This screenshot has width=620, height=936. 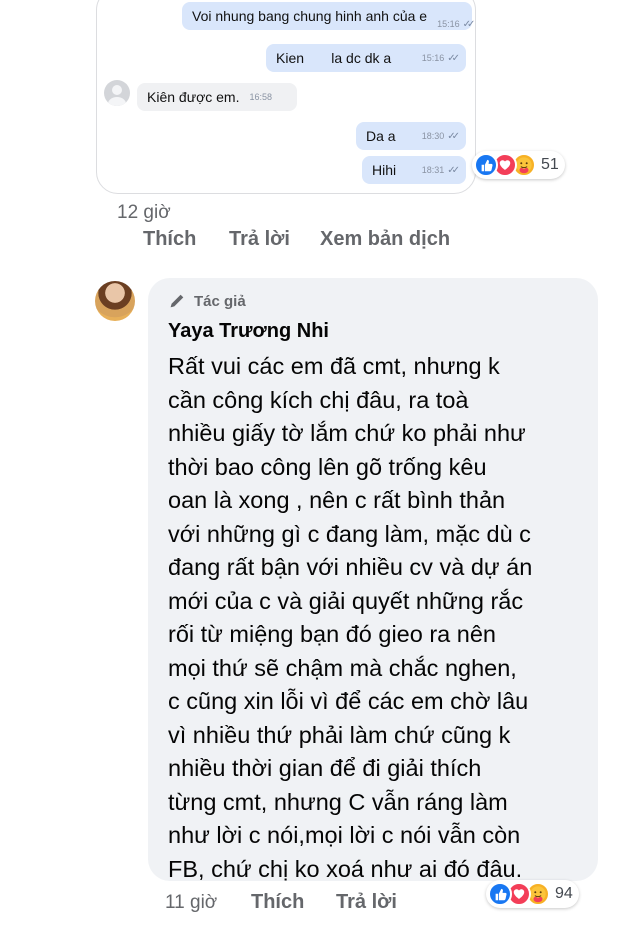 What do you see at coordinates (381, 136) in the screenshot?
I see `chat-message-text: Da a` at bounding box center [381, 136].